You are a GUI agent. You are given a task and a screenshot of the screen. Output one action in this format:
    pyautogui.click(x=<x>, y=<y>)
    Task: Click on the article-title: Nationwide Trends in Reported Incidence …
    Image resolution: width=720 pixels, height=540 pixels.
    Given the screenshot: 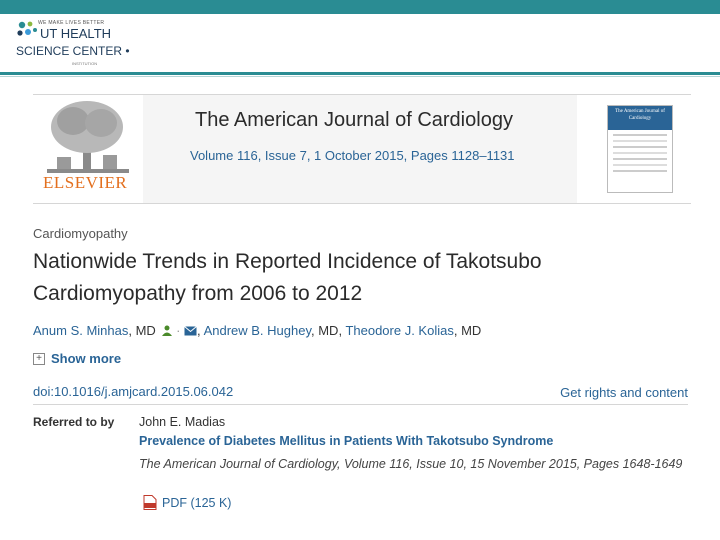 What is the action you would take?
    pyautogui.click(x=287, y=277)
    